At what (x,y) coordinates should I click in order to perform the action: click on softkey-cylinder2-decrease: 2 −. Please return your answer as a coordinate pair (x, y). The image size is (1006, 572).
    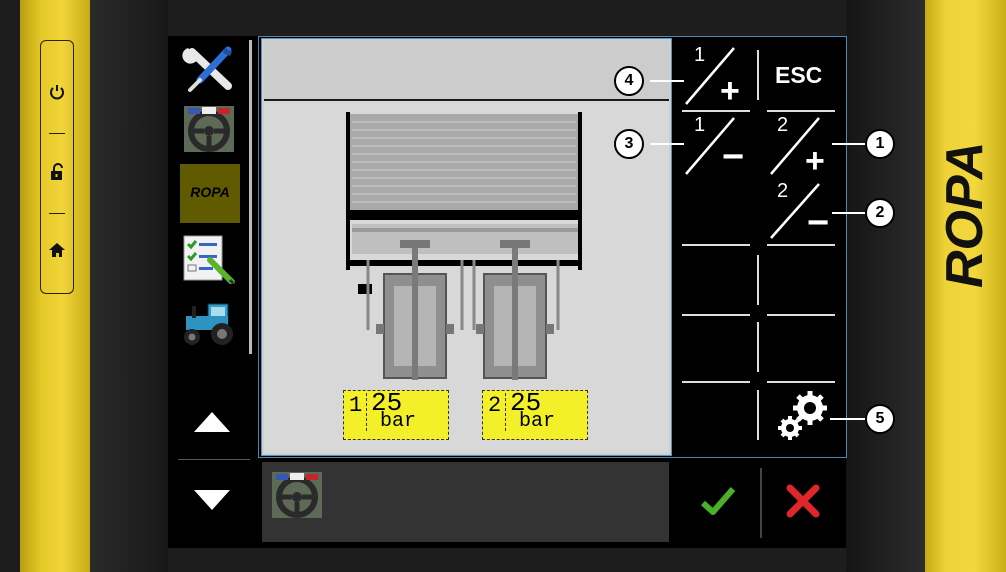
    Looking at the image, I should click on (801, 212).